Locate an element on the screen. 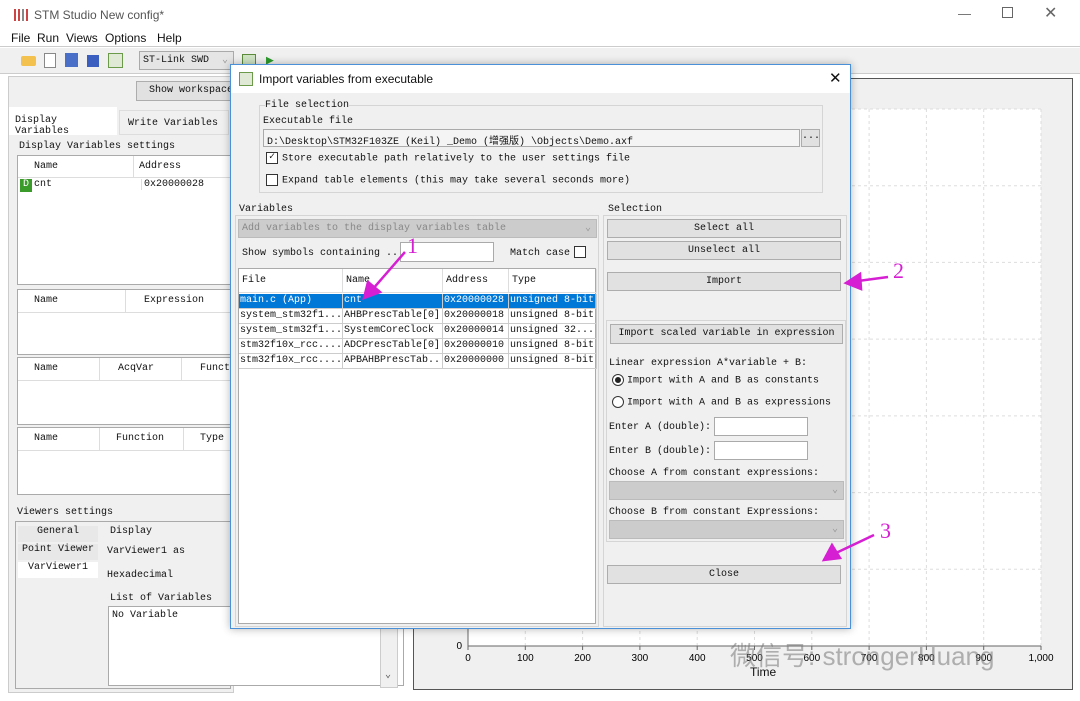  import-button: Import is located at coordinates (724, 281).